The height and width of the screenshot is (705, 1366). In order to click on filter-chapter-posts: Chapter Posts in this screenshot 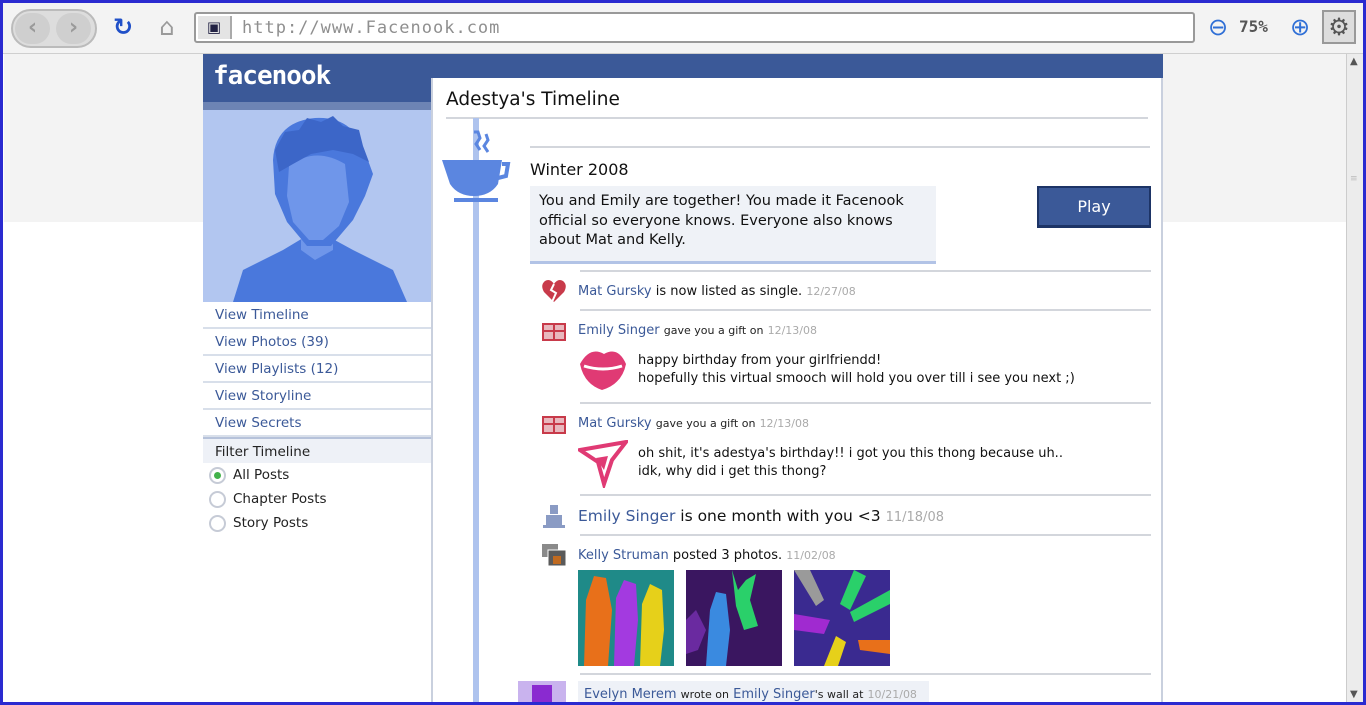, I will do `click(317, 499)`.